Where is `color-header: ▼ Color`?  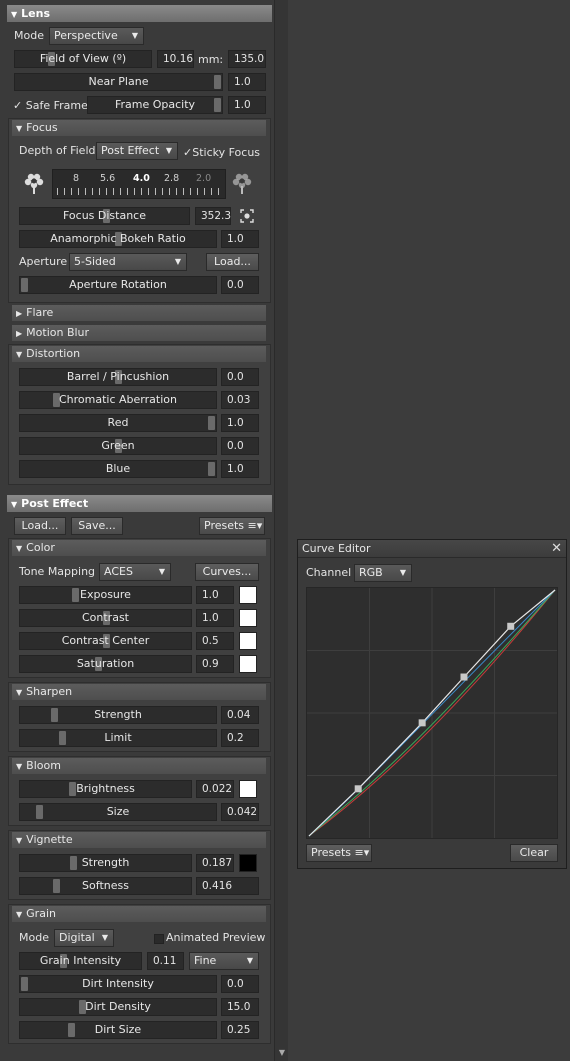 color-header: ▼ Color is located at coordinates (139, 548).